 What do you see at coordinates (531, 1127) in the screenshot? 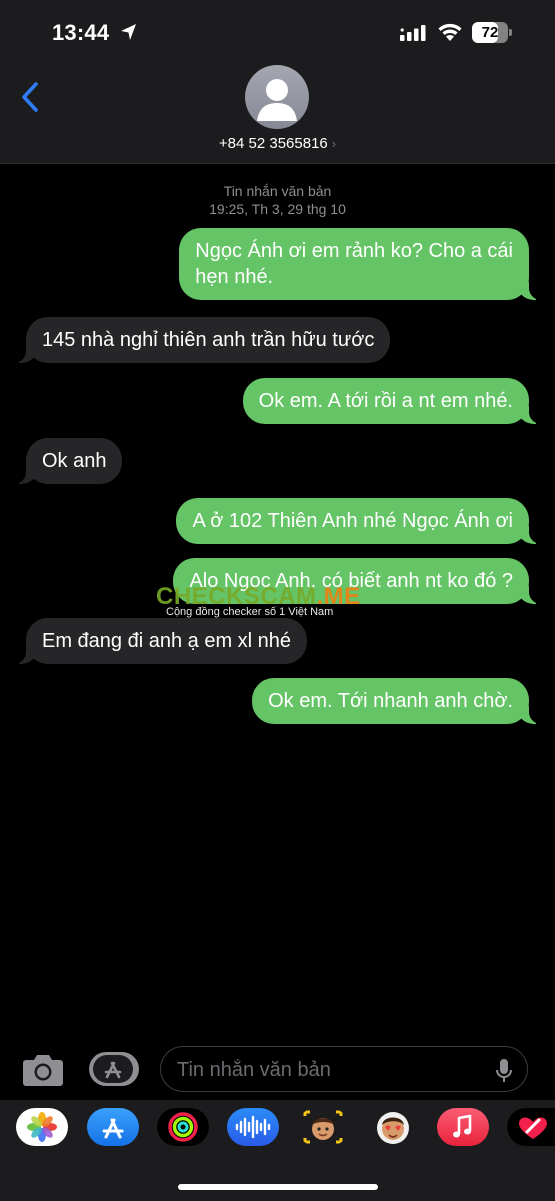
I see `digital-touch-app-icon` at bounding box center [531, 1127].